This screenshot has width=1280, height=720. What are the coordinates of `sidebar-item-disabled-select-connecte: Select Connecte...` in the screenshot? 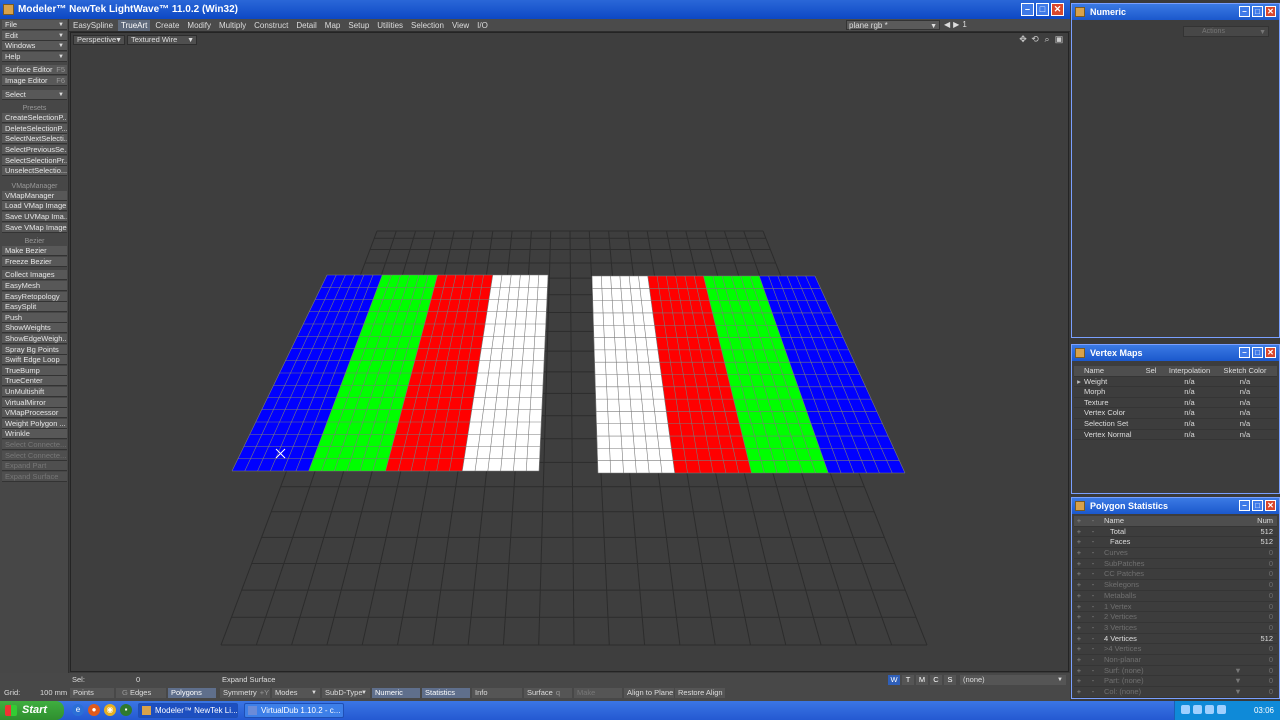 It's located at (34, 455).